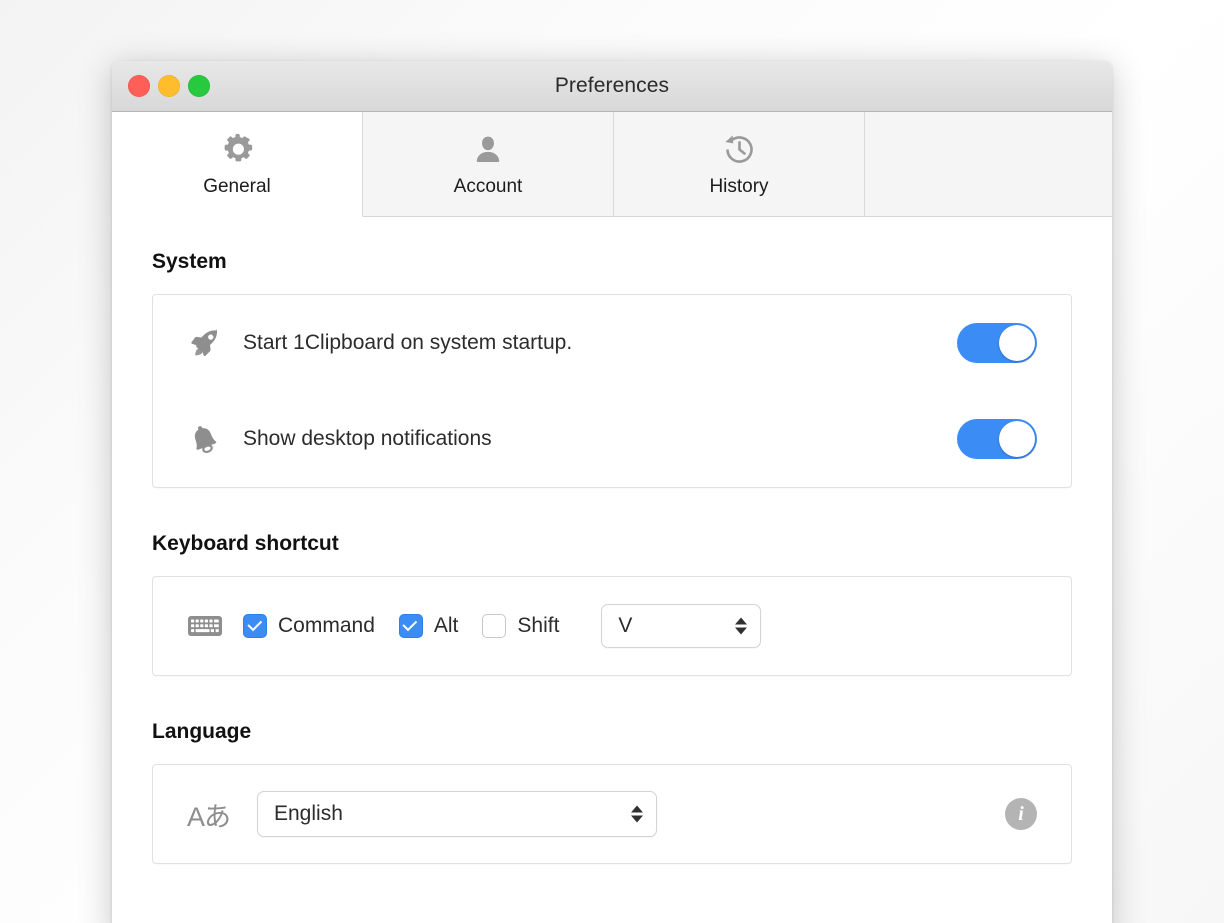 The width and height of the screenshot is (1224, 923). What do you see at coordinates (326, 625) in the screenshot?
I see `checkbox-command-label: Command` at bounding box center [326, 625].